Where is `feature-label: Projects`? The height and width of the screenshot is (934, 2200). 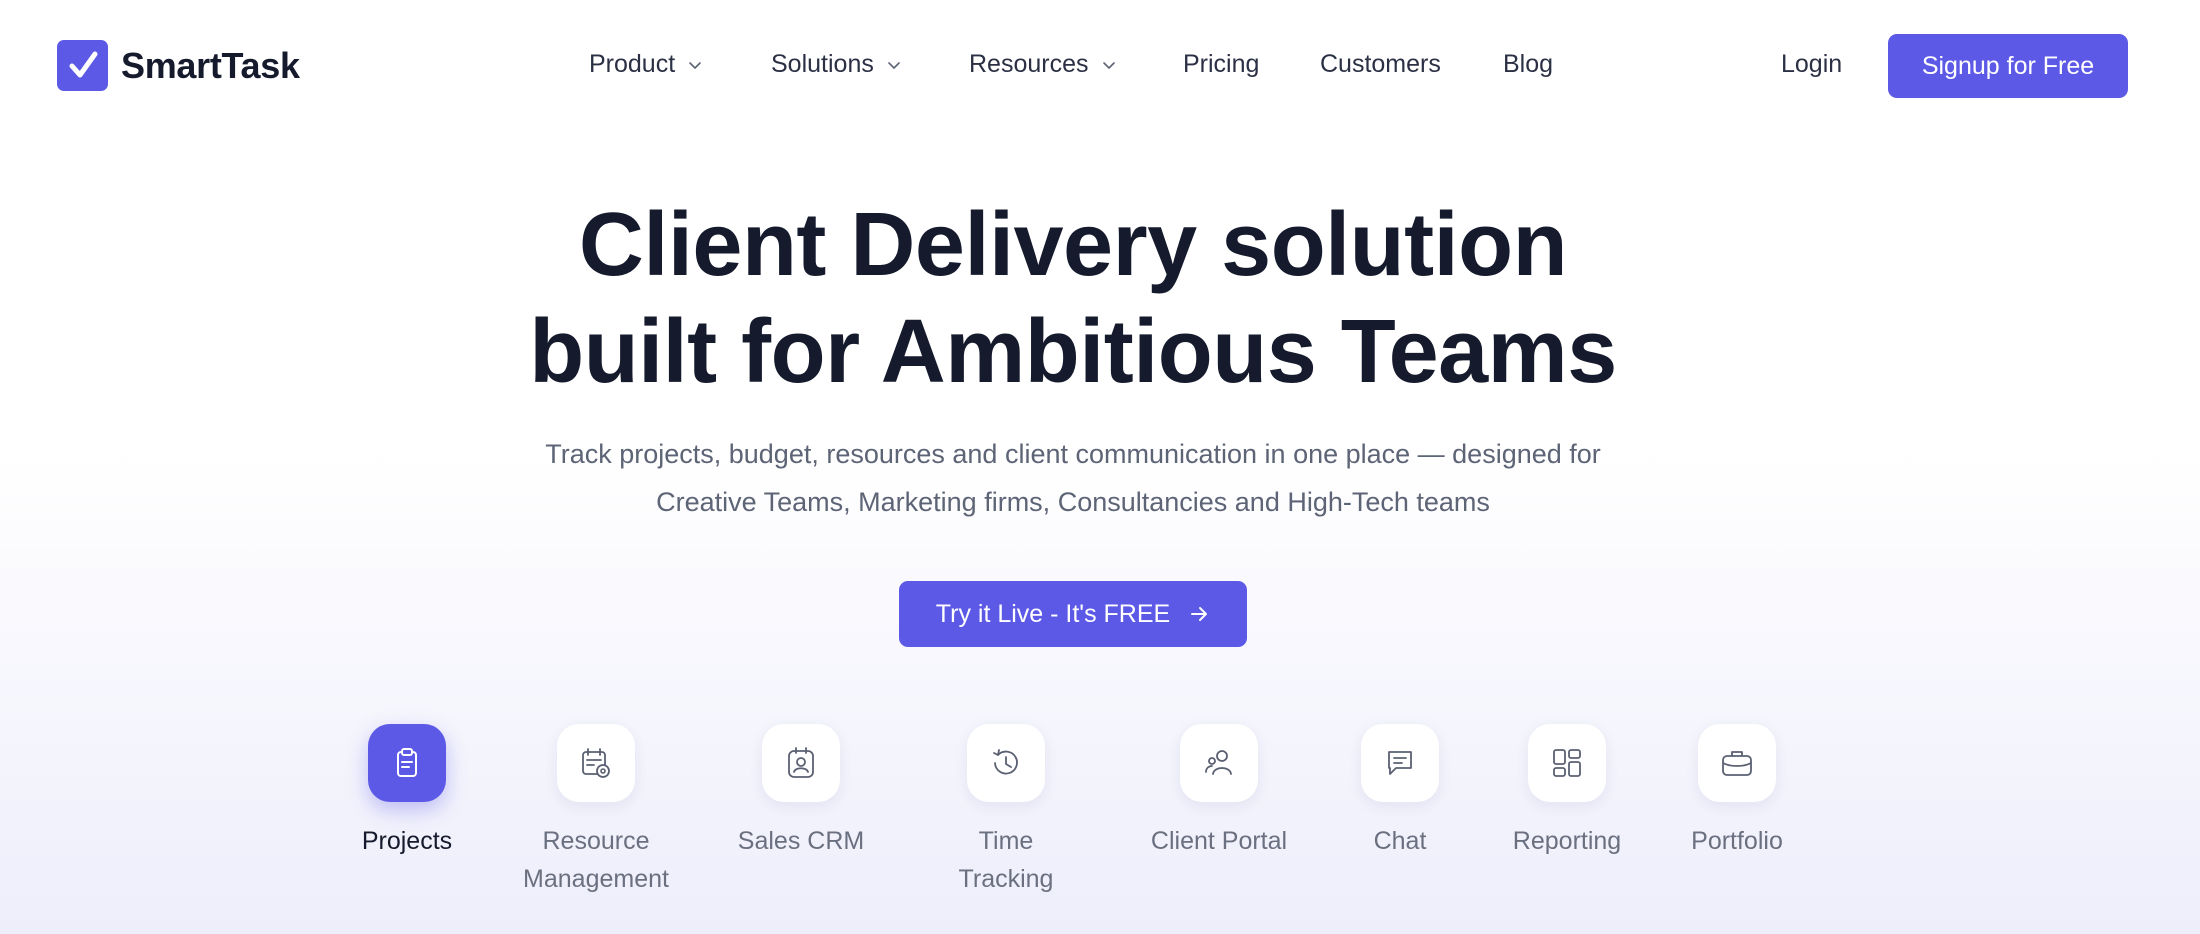
feature-label: Projects is located at coordinates (407, 841).